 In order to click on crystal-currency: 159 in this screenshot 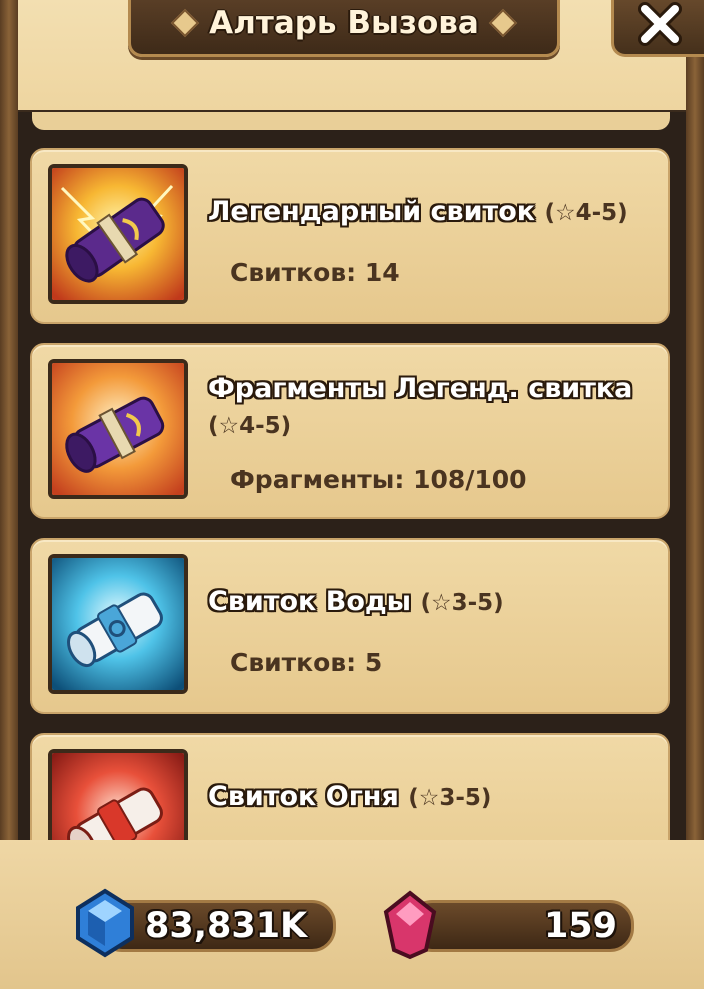, I will do `click(521, 926)`.